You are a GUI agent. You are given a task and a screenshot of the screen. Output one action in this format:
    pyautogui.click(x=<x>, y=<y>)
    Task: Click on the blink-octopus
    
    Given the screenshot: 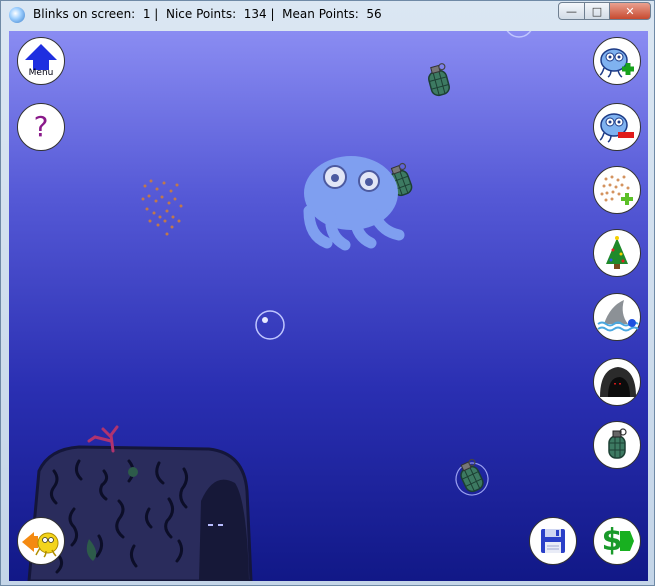 What is the action you would take?
    pyautogui.click(x=354, y=203)
    